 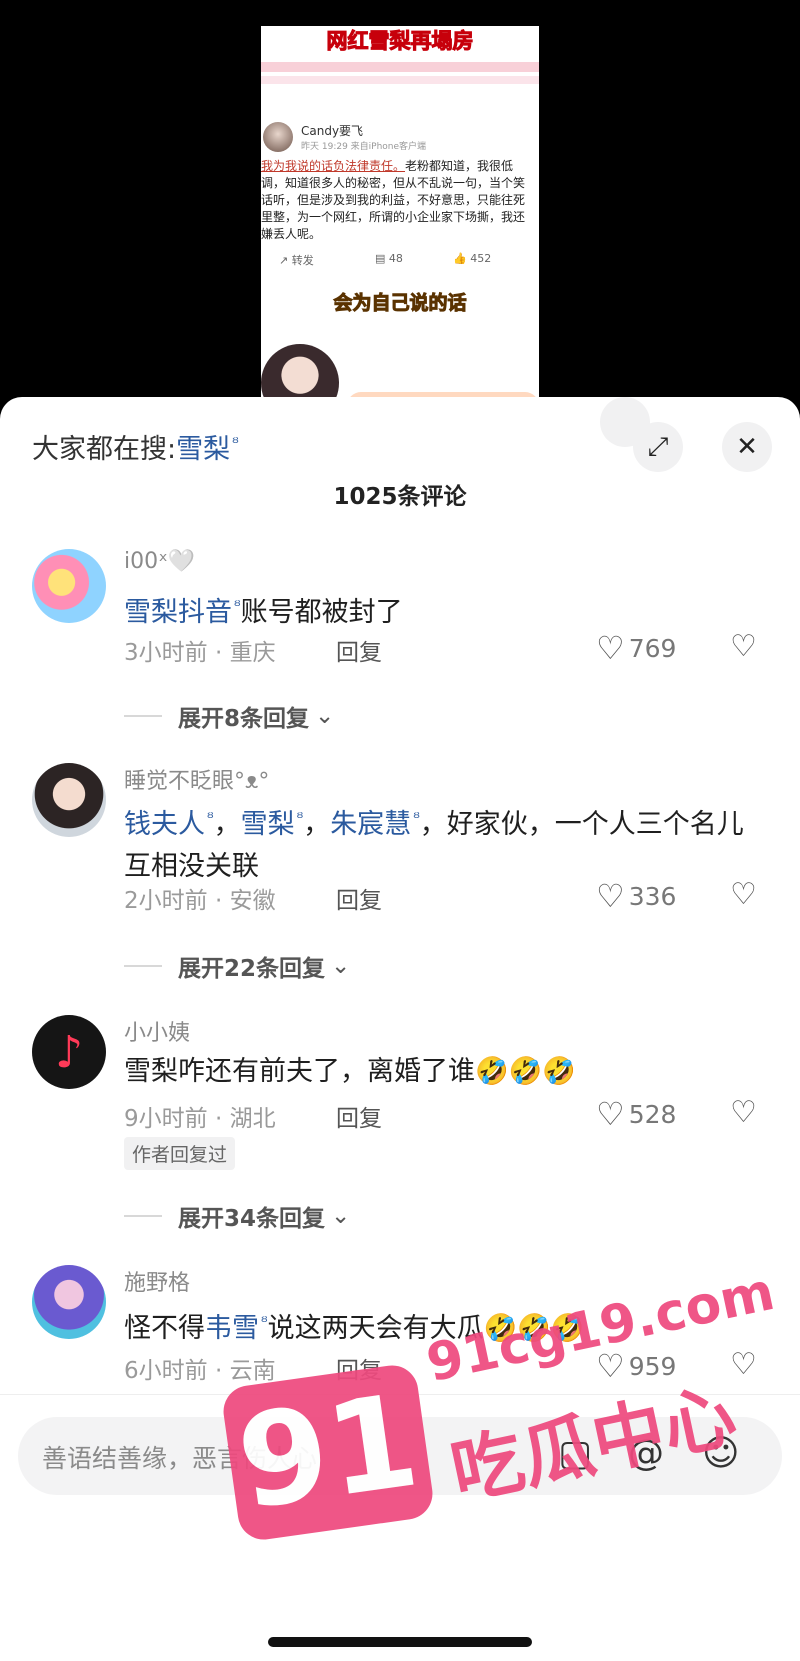 I want to click on trending-search: 大家都在搜:雪梨 ᴽ, so click(x=135, y=446).